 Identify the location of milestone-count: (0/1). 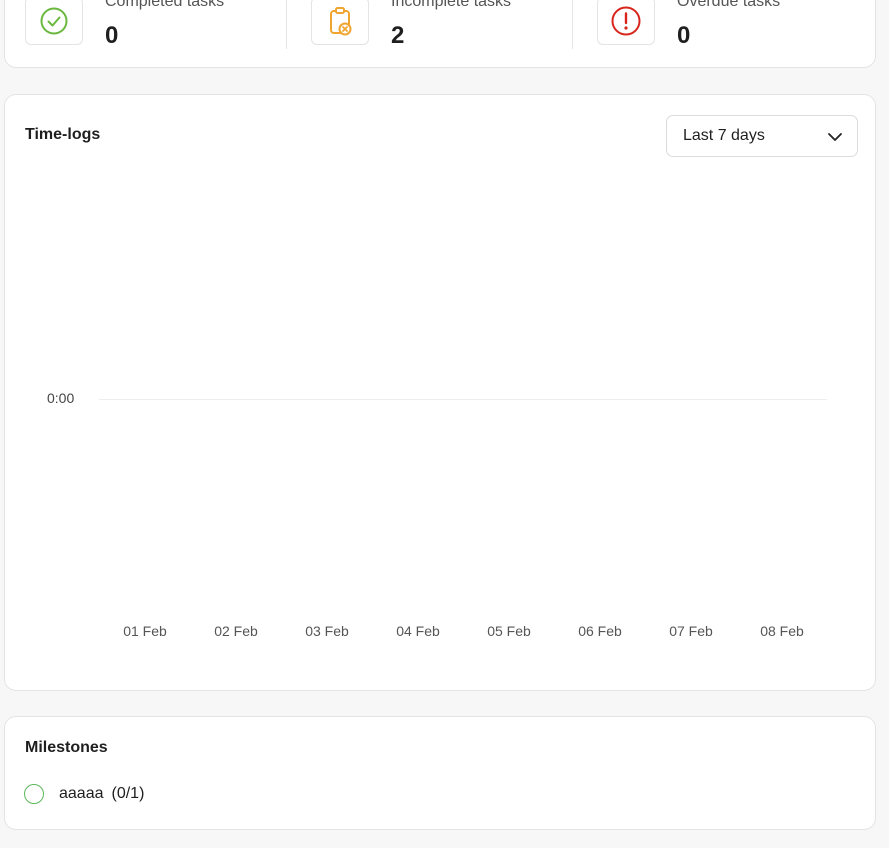
(128, 793).